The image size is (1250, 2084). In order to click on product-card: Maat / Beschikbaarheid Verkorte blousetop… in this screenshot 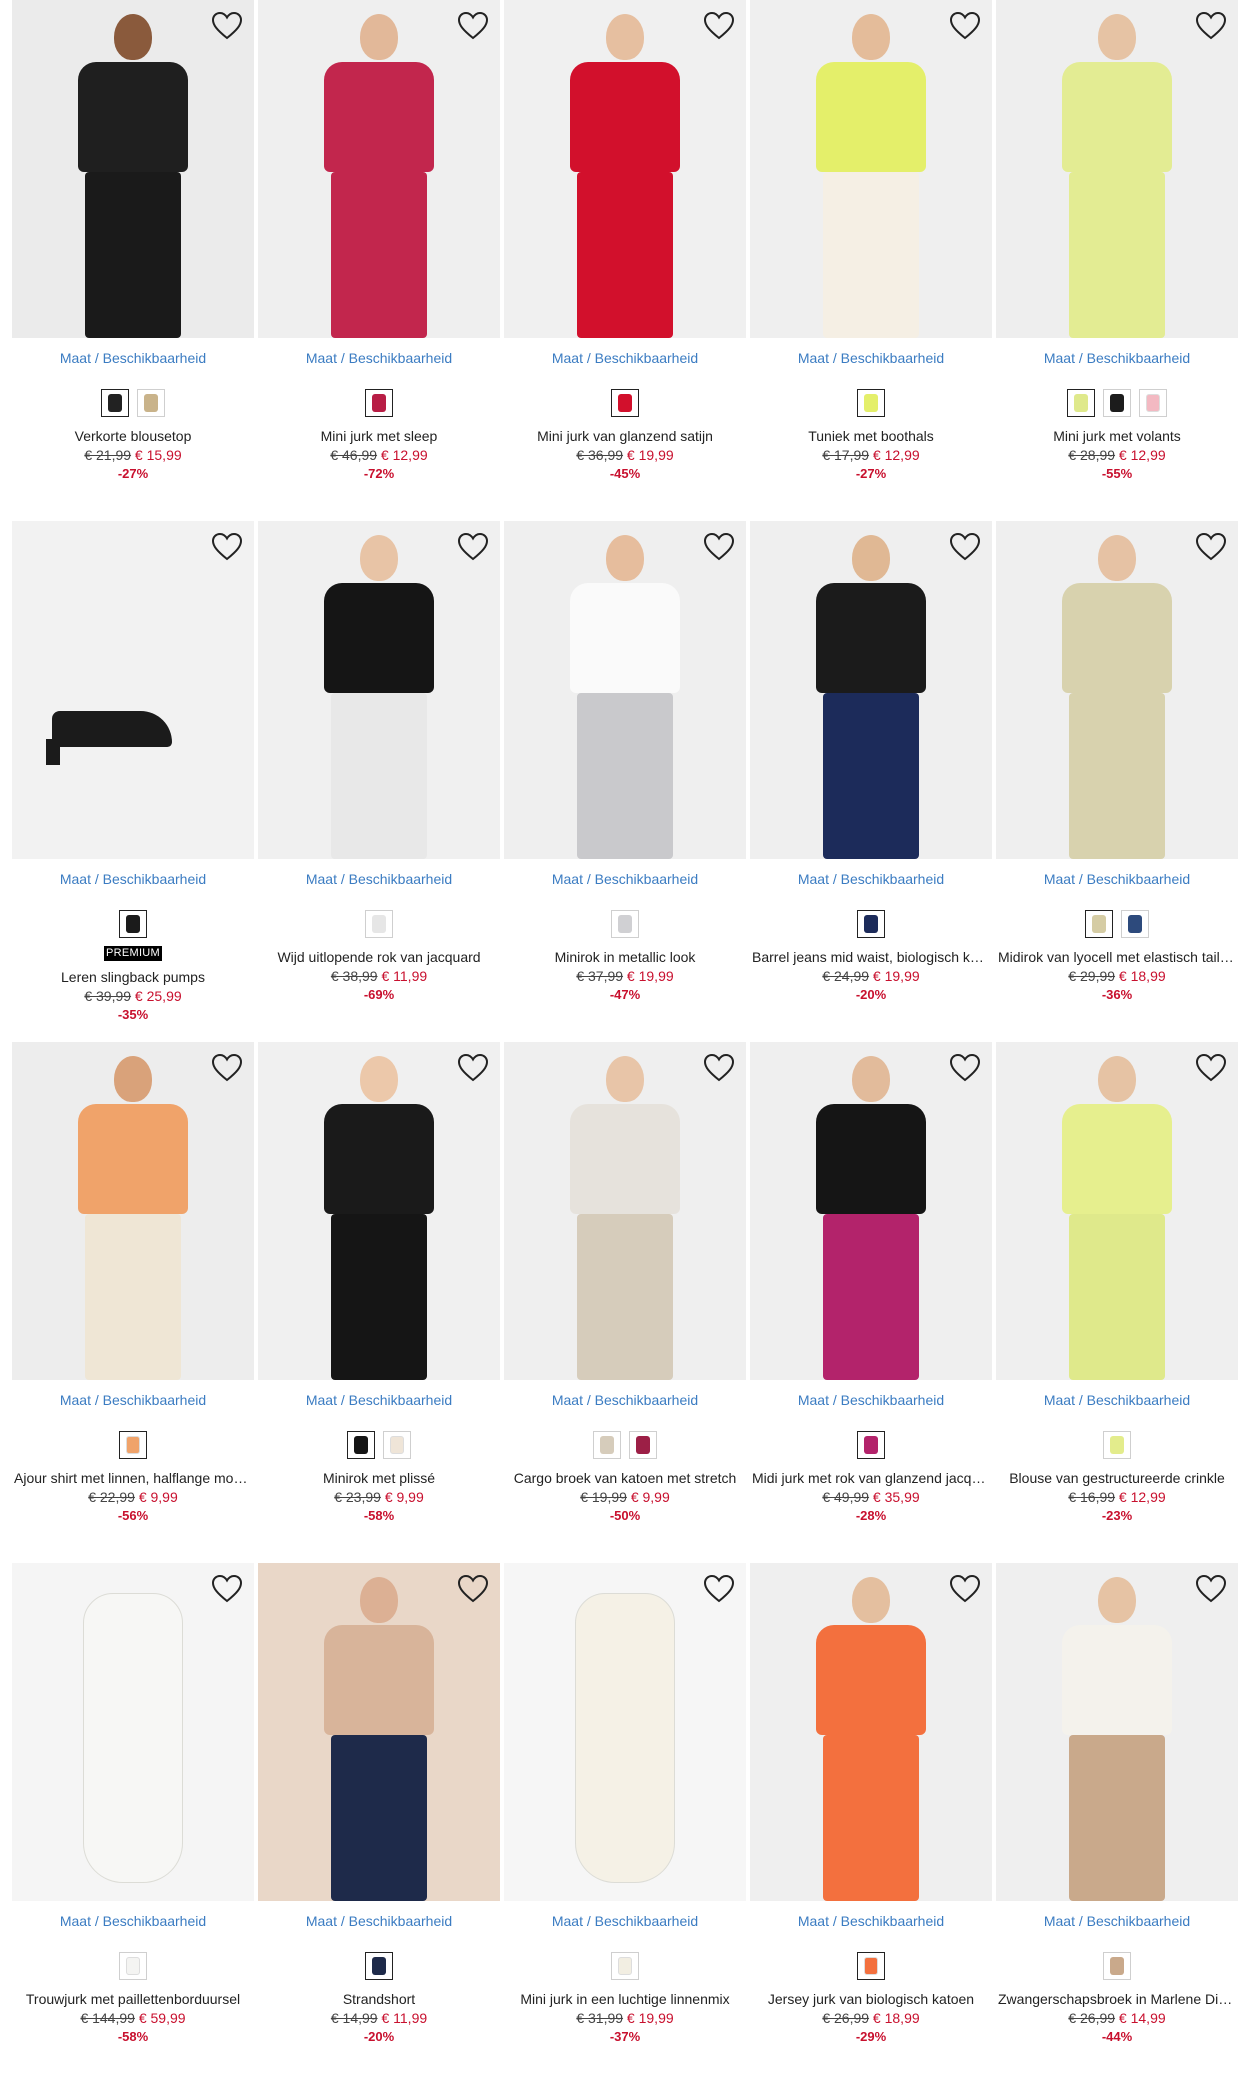, I will do `click(133, 260)`.